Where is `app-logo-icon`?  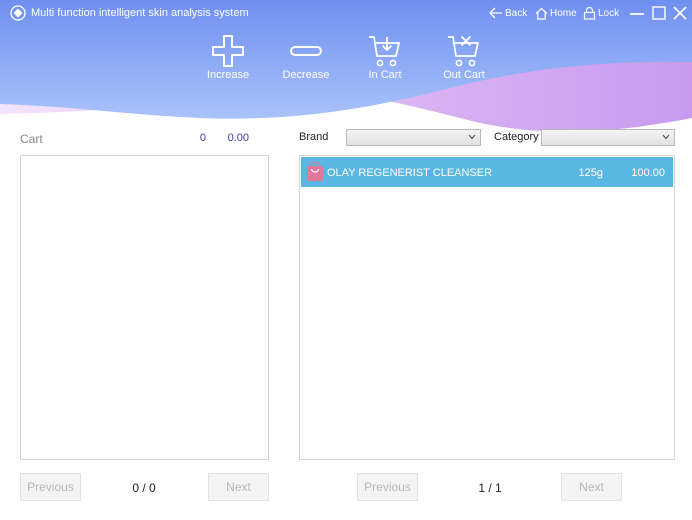 app-logo-icon is located at coordinates (18, 13).